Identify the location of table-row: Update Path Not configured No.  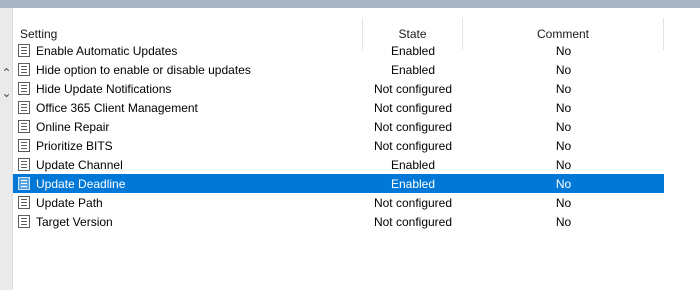
(338, 202).